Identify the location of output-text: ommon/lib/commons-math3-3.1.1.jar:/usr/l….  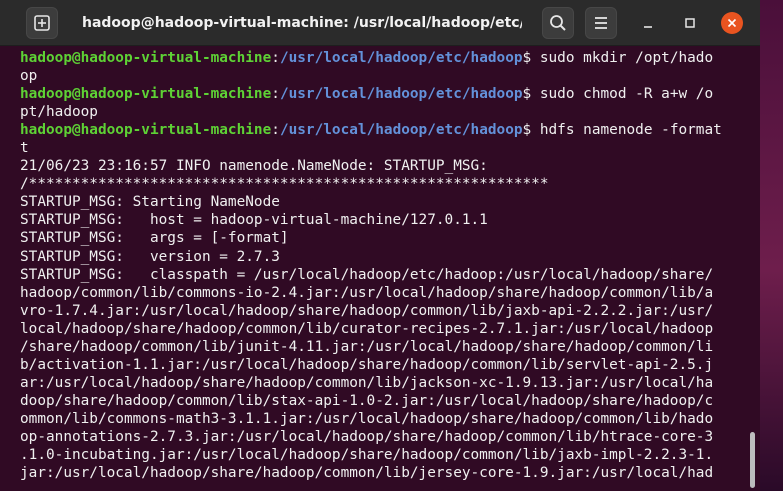
(367, 418).